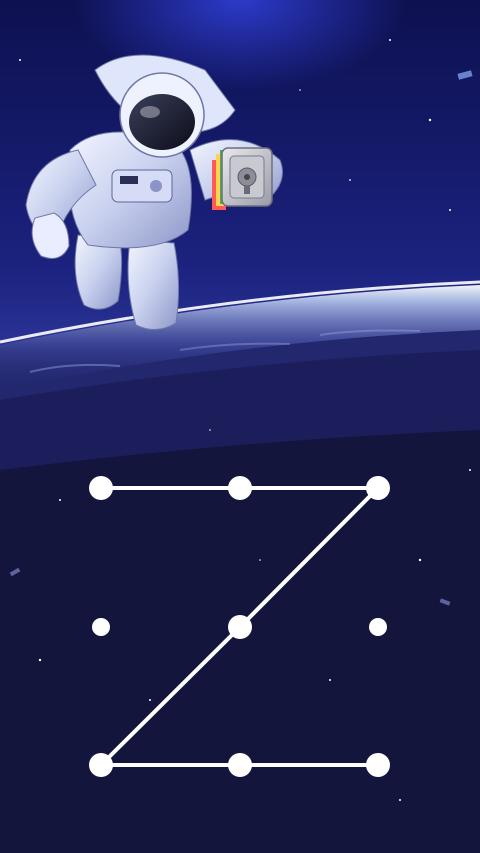 The width and height of the screenshot is (480, 853). What do you see at coordinates (101, 627) in the screenshot?
I see `pattern-dot-r2c1` at bounding box center [101, 627].